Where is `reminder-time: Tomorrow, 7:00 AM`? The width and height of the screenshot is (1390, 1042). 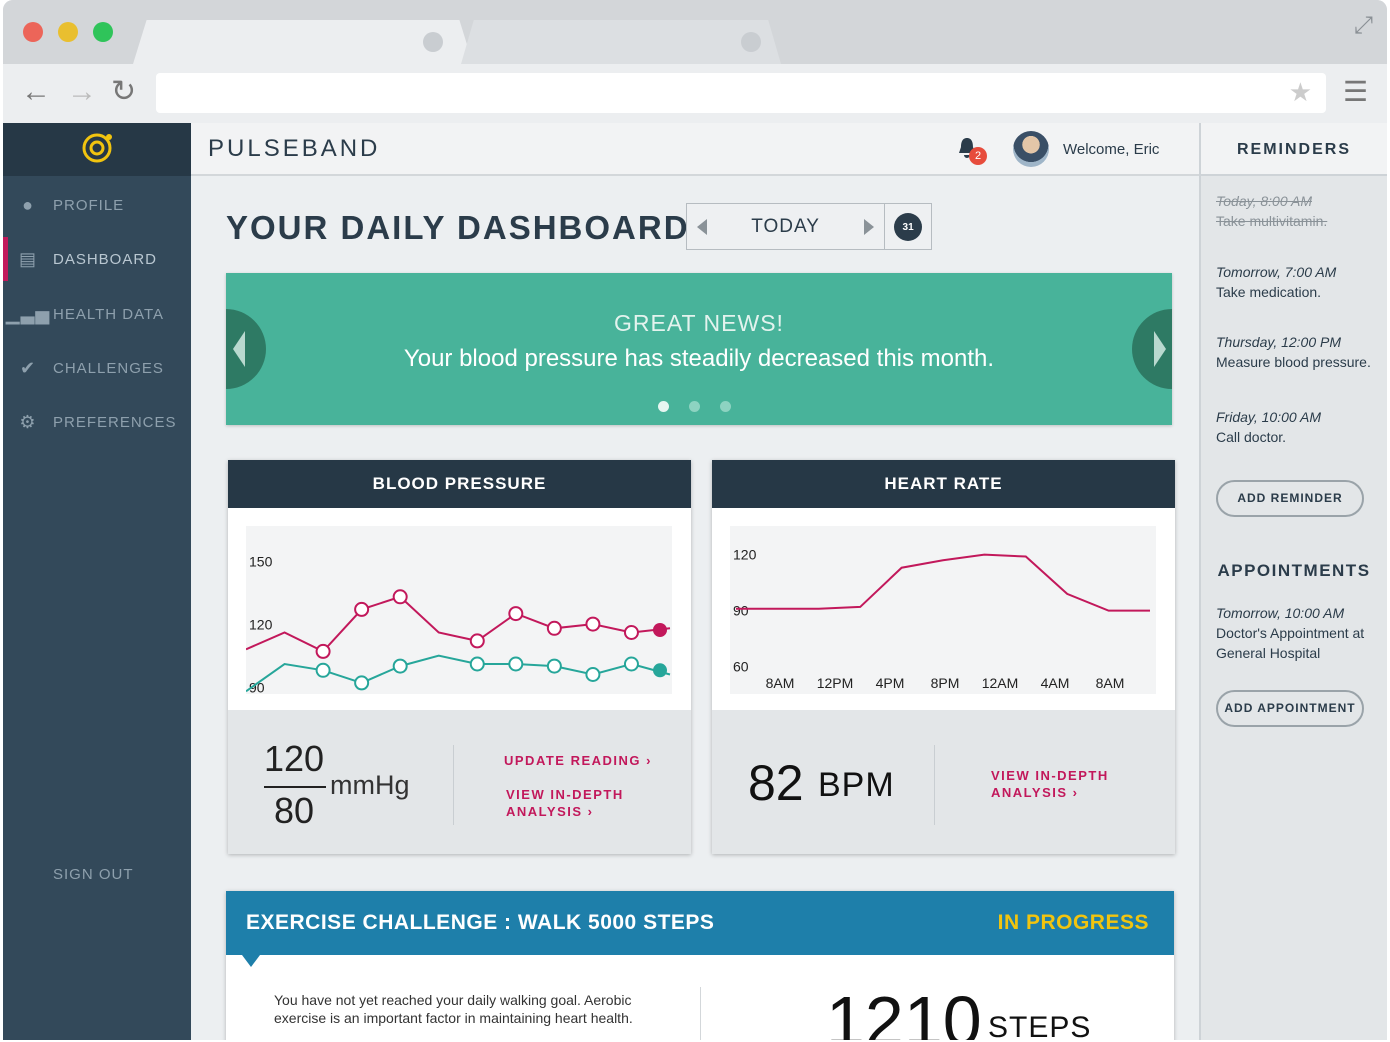 reminder-time: Tomorrow, 7:00 AM is located at coordinates (1276, 272).